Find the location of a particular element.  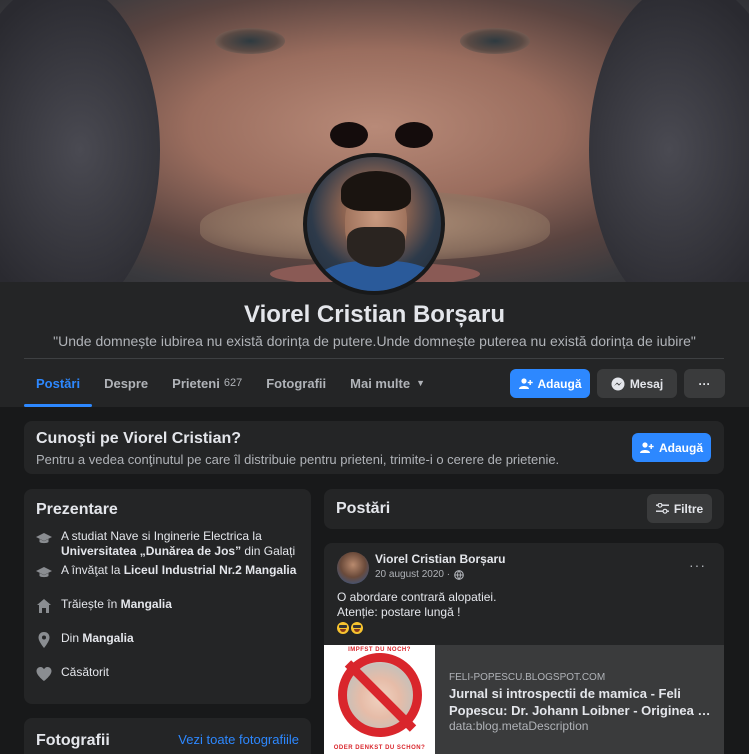

link-description: data:blog.metaDescription is located at coordinates (519, 726).